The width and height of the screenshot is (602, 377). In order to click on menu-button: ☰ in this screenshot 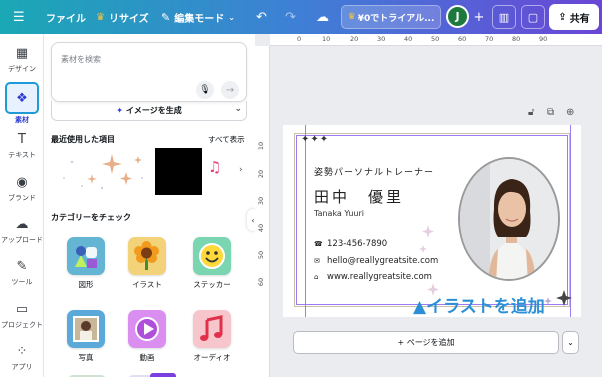, I will do `click(19, 17)`.